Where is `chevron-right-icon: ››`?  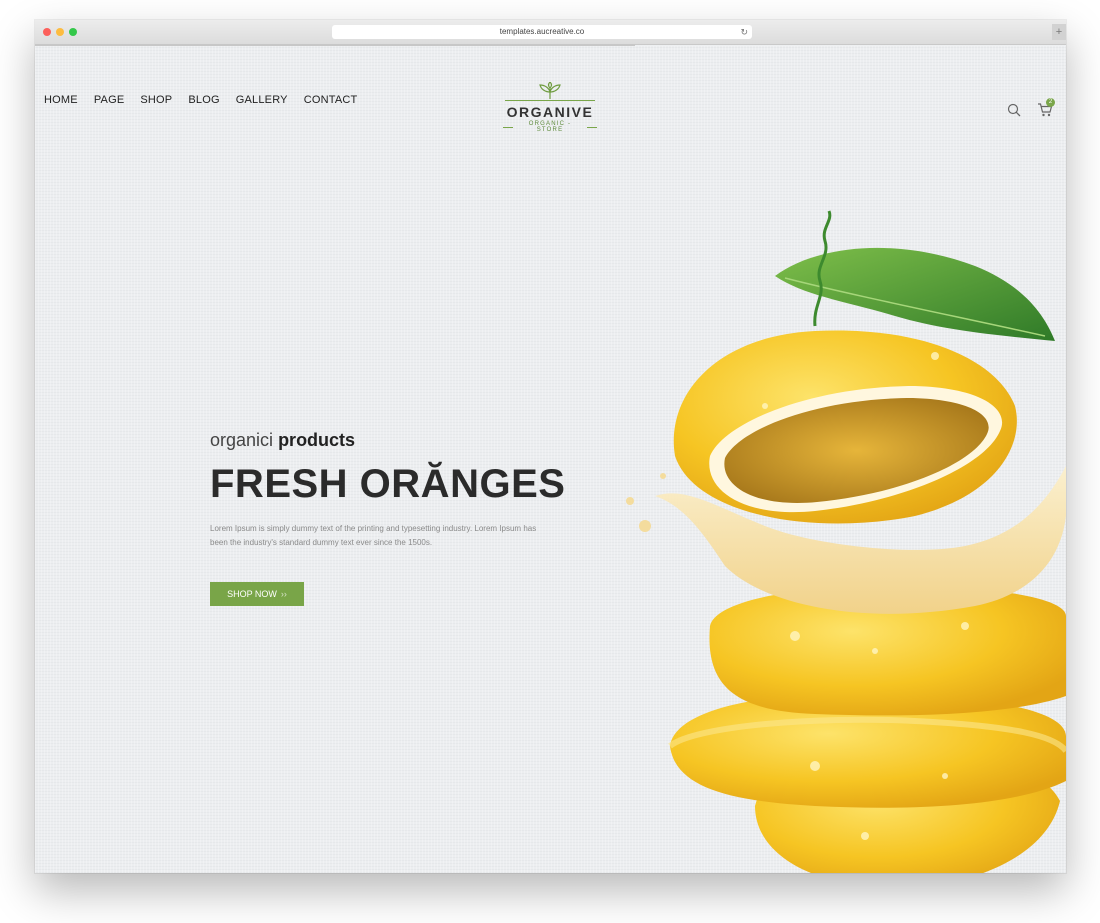 chevron-right-icon: ›› is located at coordinates (283, 594).